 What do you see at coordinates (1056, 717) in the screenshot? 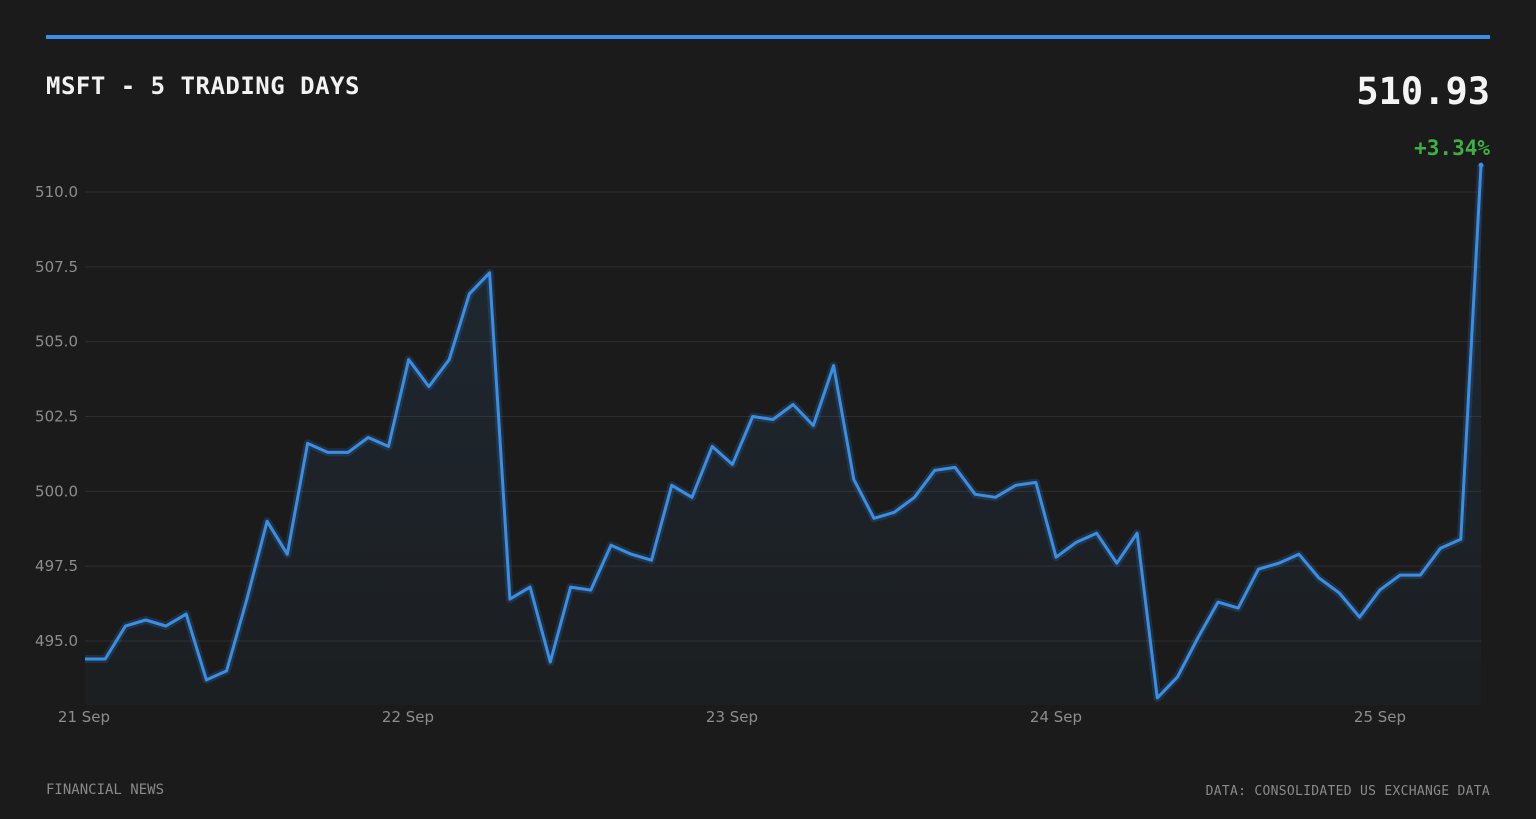
I see `x-tick-label: 24 Sep` at bounding box center [1056, 717].